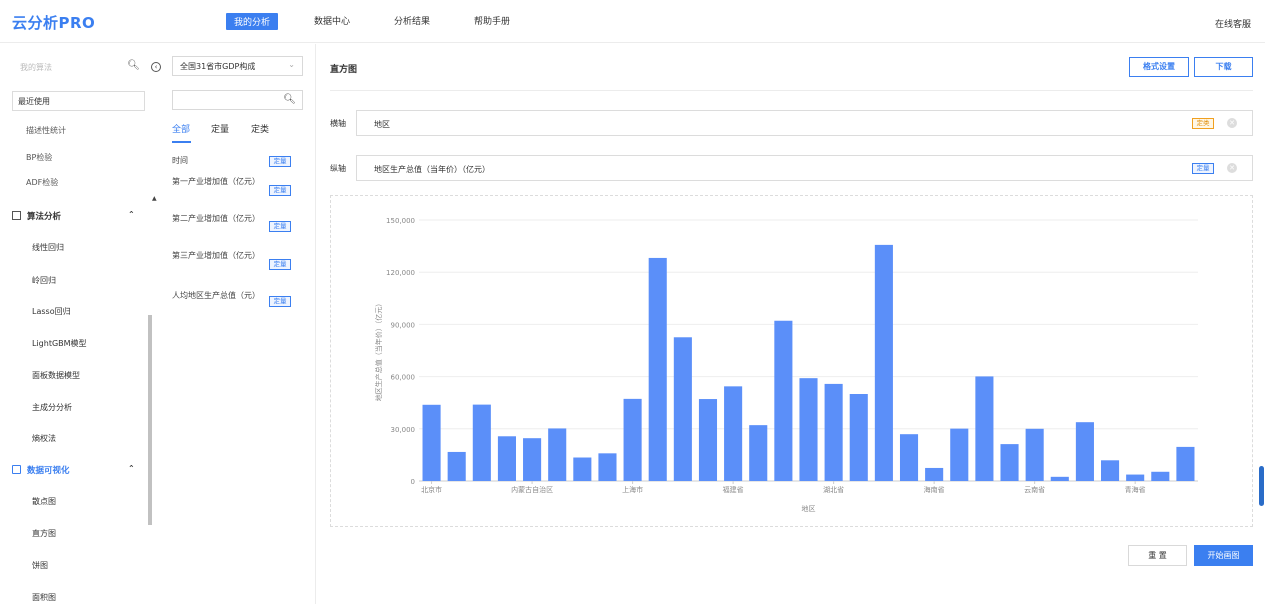 The height and width of the screenshot is (604, 1265). What do you see at coordinates (80, 67) in the screenshot?
I see `algorithm-search-input: 我的算法 🔍︎` at bounding box center [80, 67].